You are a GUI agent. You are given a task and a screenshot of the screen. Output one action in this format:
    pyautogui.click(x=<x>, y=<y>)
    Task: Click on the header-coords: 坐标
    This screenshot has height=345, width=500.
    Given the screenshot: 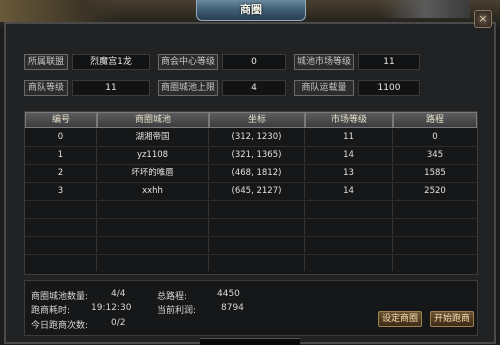 What is the action you would take?
    pyautogui.click(x=257, y=120)
    